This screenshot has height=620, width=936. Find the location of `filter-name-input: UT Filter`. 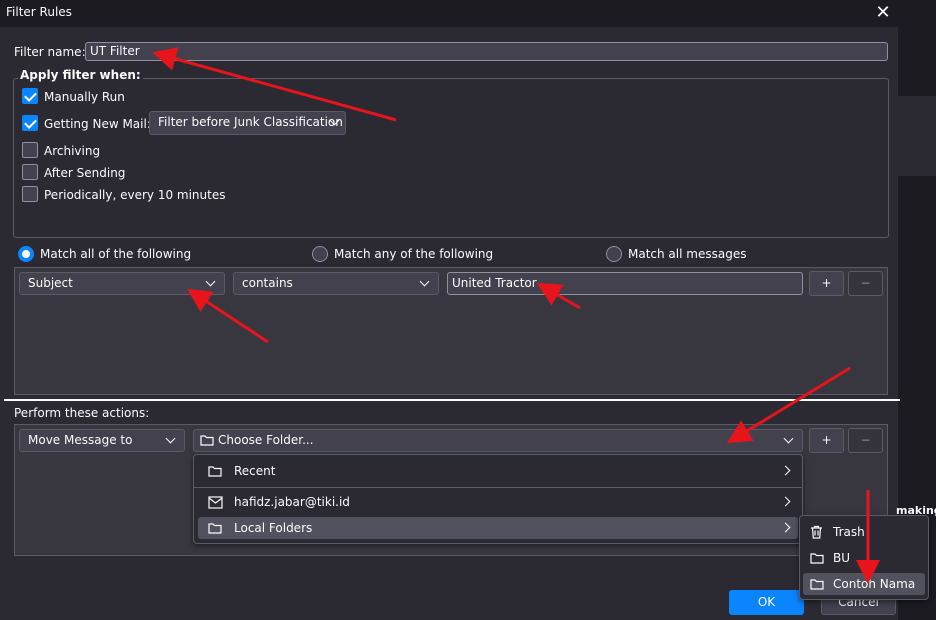

filter-name-input: UT Filter is located at coordinates (486, 51).